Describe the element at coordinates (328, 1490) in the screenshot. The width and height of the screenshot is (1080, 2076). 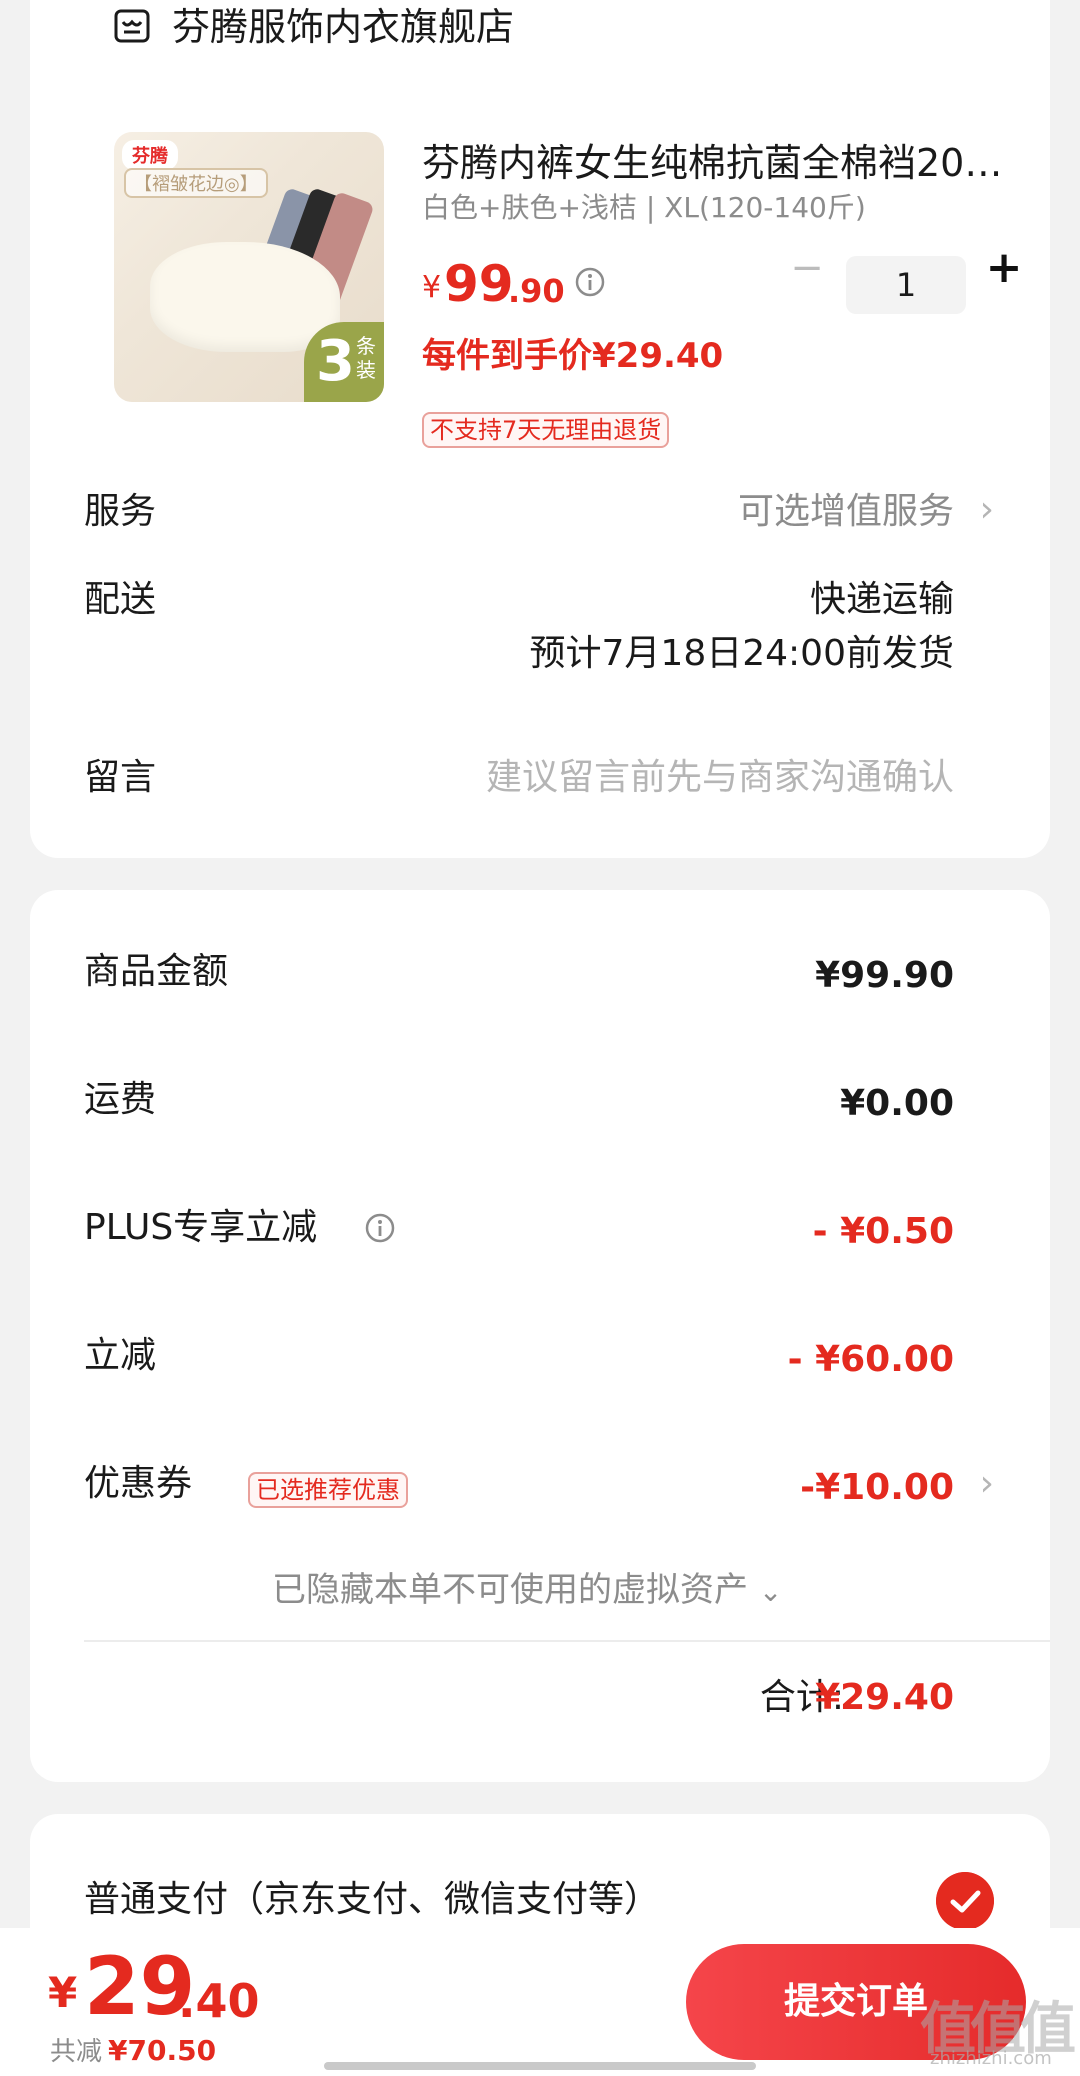
I see `coupon-badge: 已选推荐优惠` at that location.